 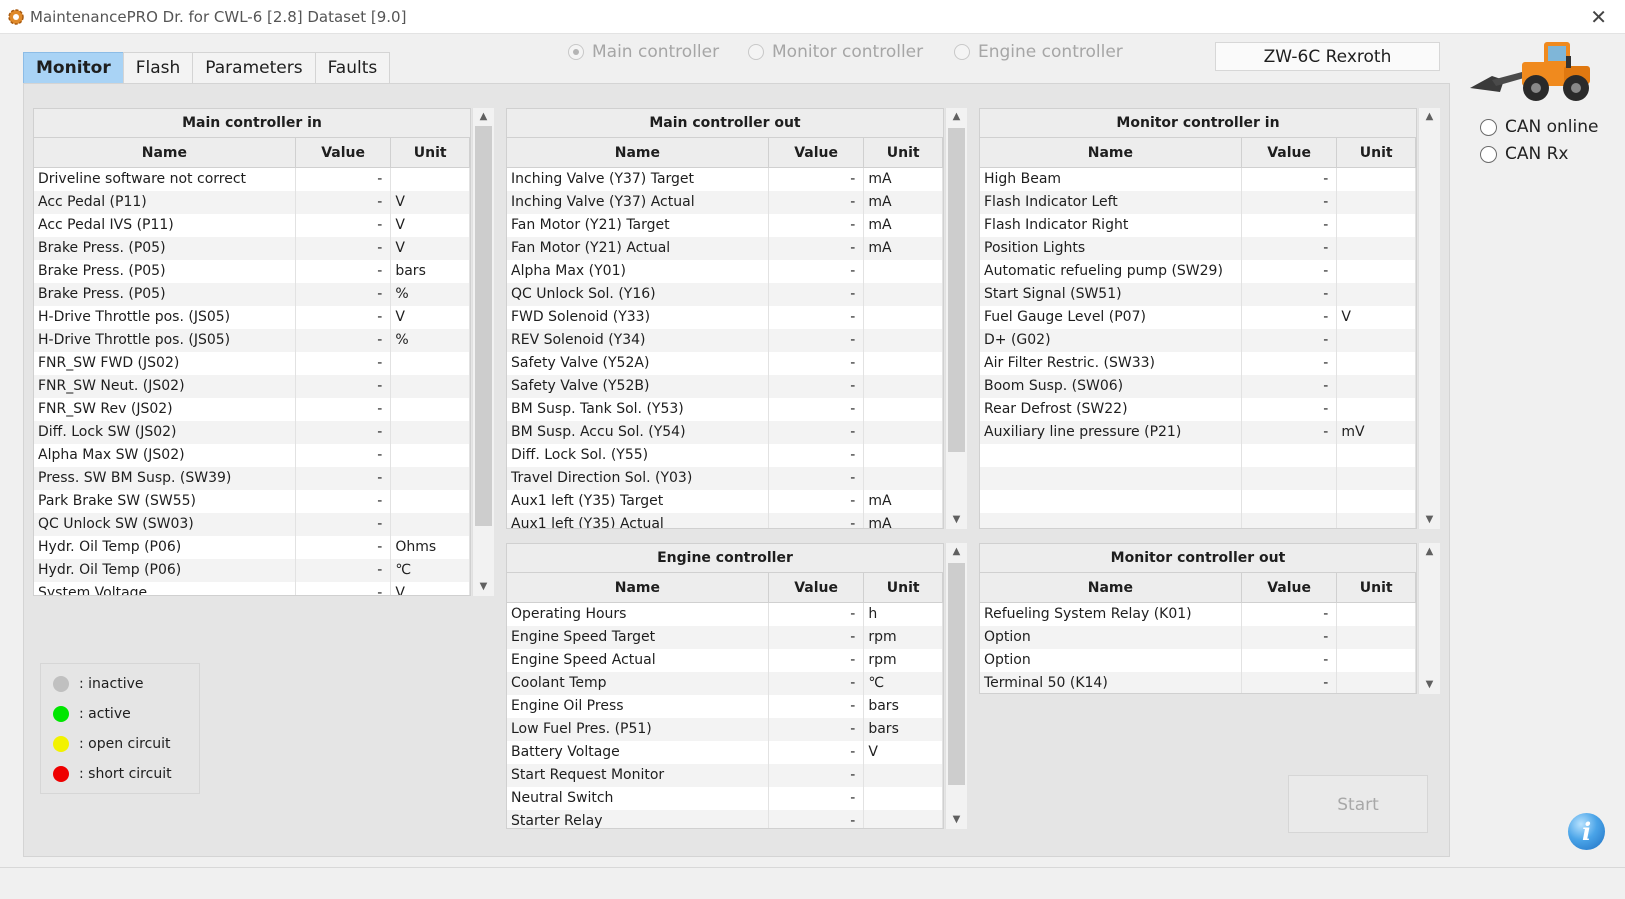 What do you see at coordinates (1358, 804) in the screenshot?
I see `start-button: Start` at bounding box center [1358, 804].